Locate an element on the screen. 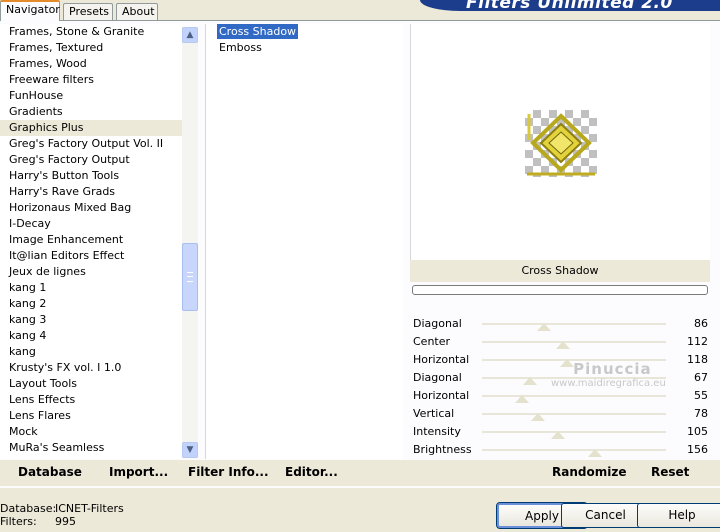  category-item: I-Decay is located at coordinates (91, 224).